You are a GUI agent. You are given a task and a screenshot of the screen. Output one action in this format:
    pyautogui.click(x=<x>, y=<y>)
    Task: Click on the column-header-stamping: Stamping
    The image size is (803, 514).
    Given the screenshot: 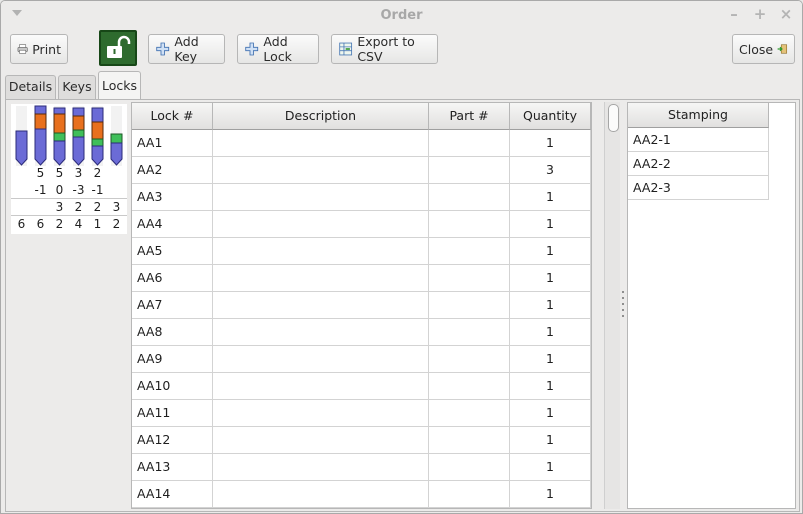 What is the action you would take?
    pyautogui.click(x=698, y=115)
    